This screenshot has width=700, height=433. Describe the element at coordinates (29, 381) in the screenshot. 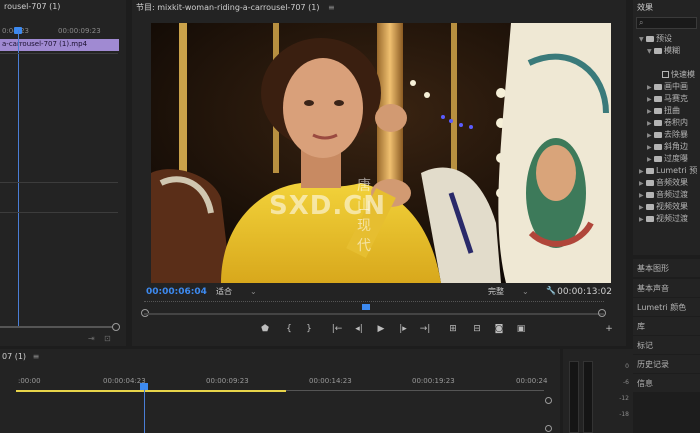

I see `ruler-timecode-label: :00:00` at that location.